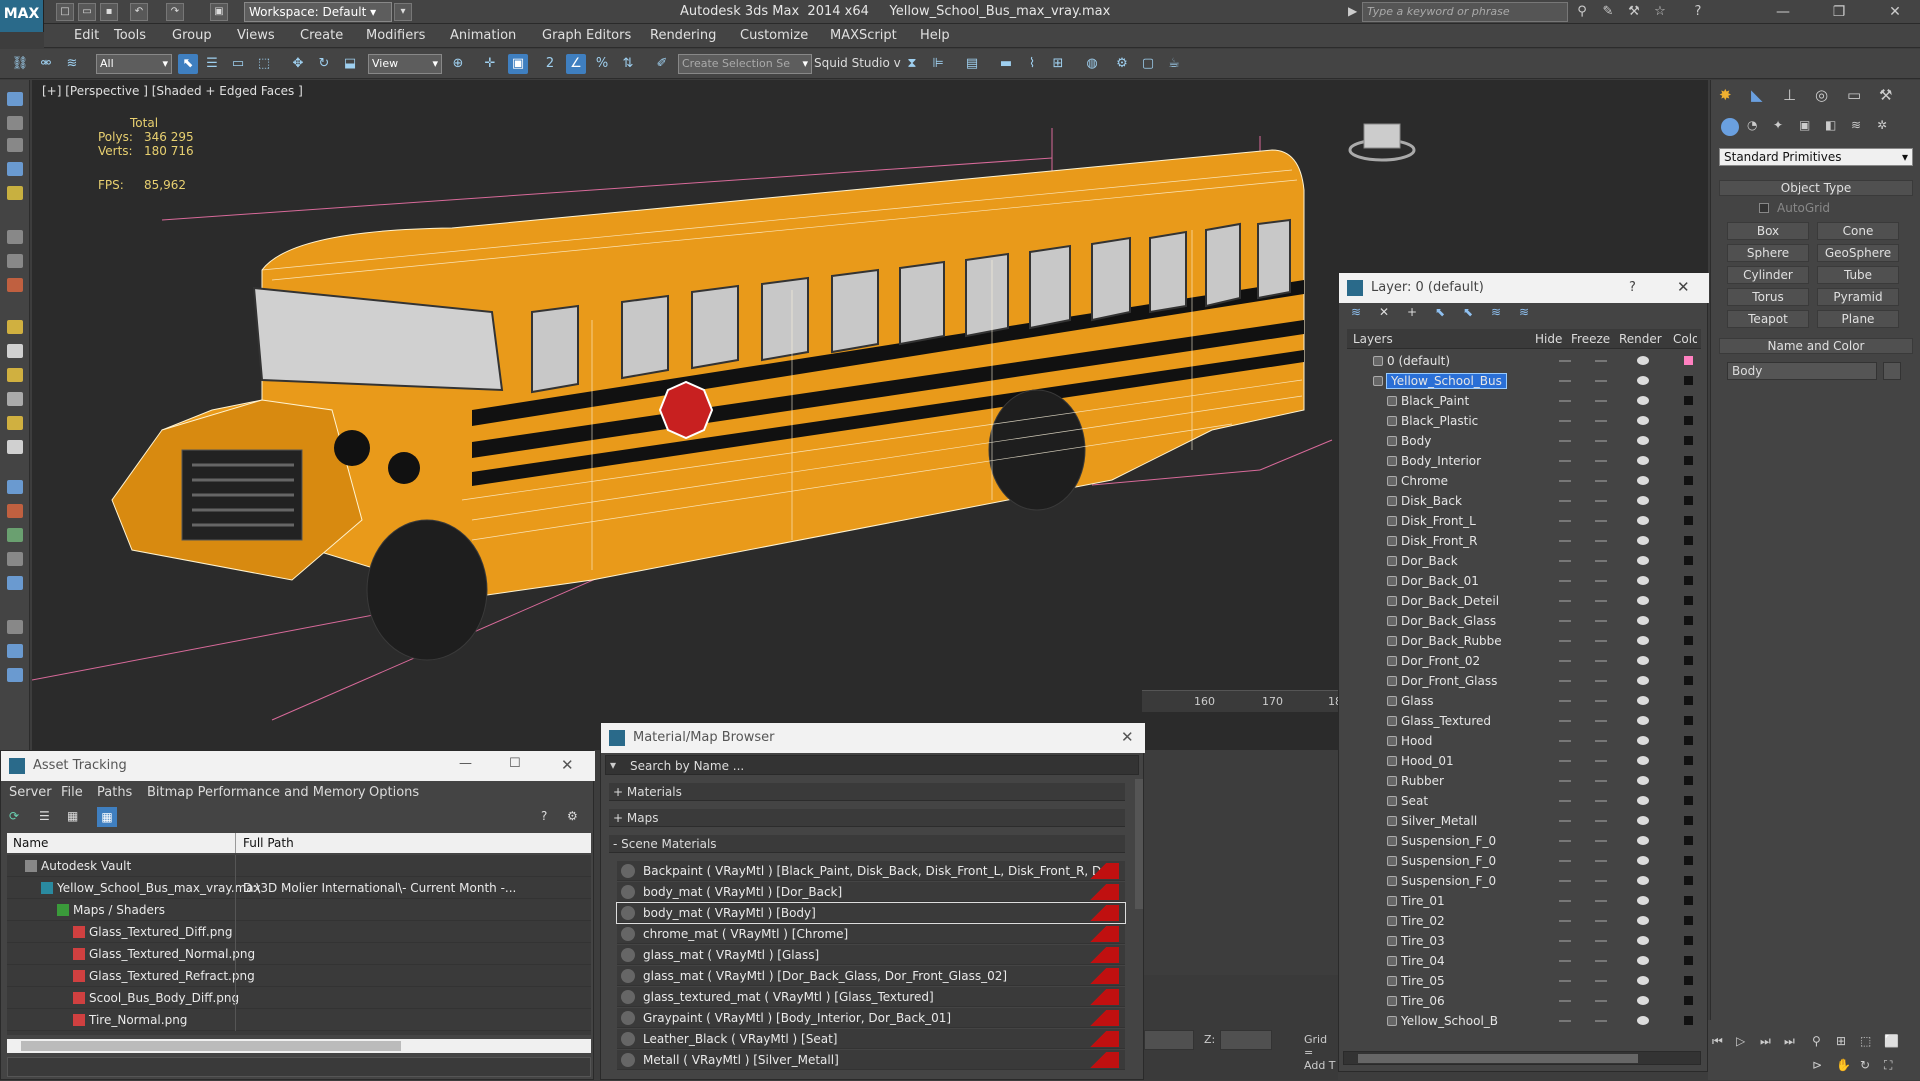 The image size is (1920, 1081). I want to click on geometry-icon, so click(1730, 127).